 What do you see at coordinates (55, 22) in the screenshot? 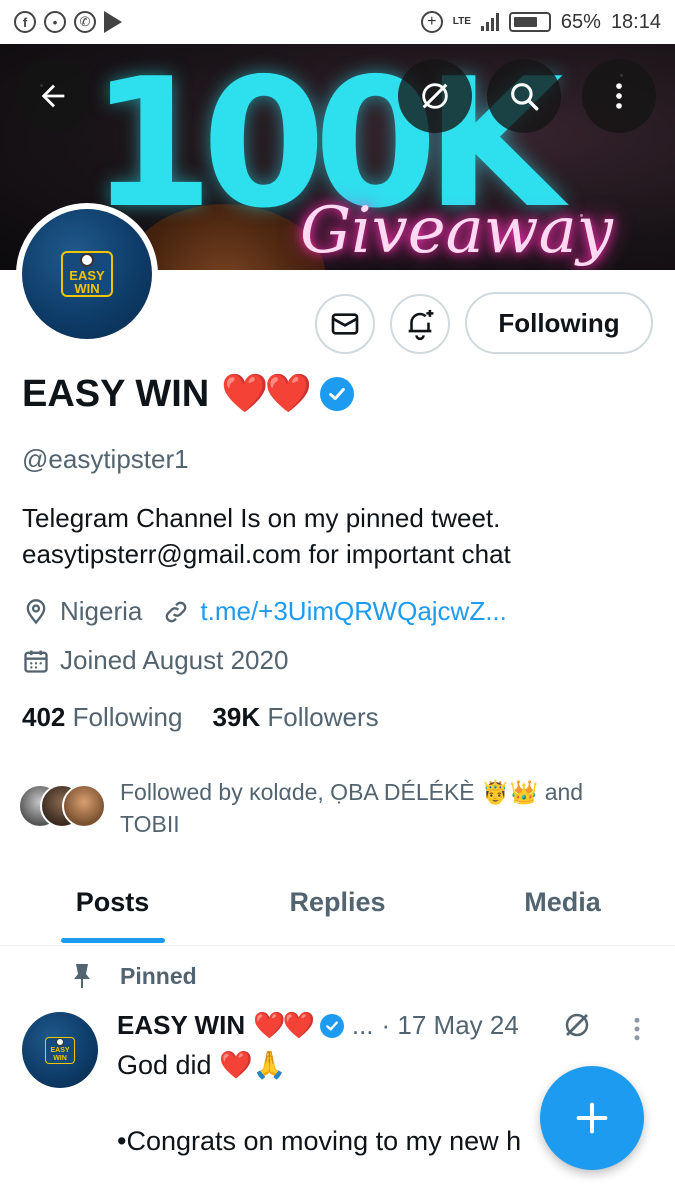
I see `messenger-icon: •` at bounding box center [55, 22].